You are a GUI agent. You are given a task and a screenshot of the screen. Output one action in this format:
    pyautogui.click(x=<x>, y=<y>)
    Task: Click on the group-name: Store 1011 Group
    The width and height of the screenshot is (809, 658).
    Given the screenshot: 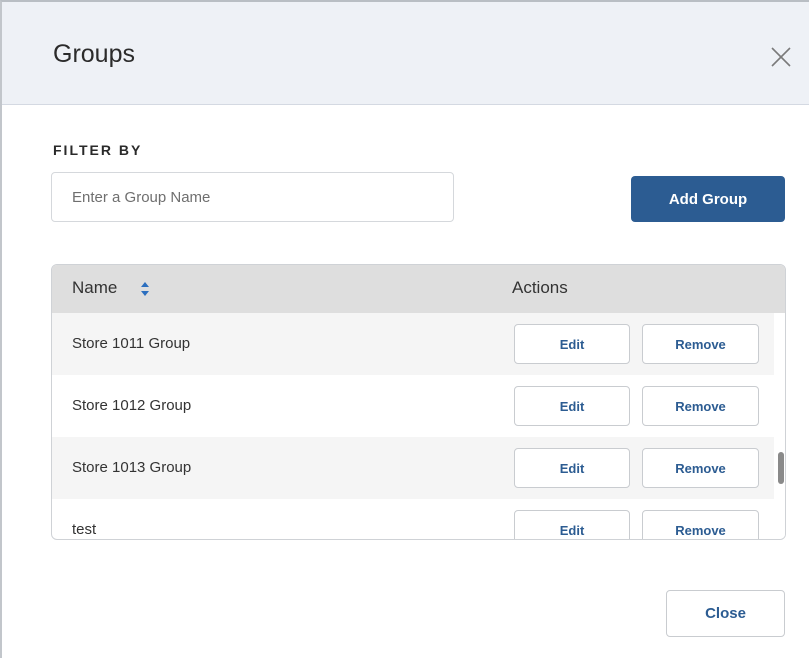 What is the action you would take?
    pyautogui.click(x=131, y=343)
    